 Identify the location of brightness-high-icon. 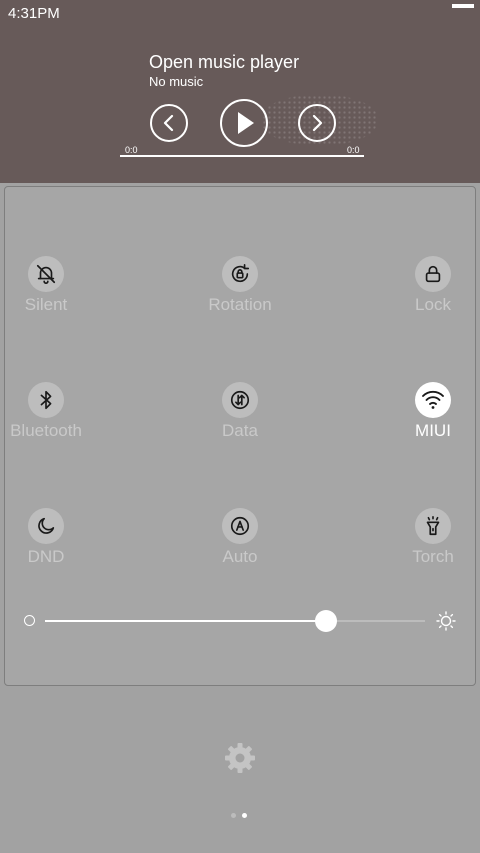
(446, 621).